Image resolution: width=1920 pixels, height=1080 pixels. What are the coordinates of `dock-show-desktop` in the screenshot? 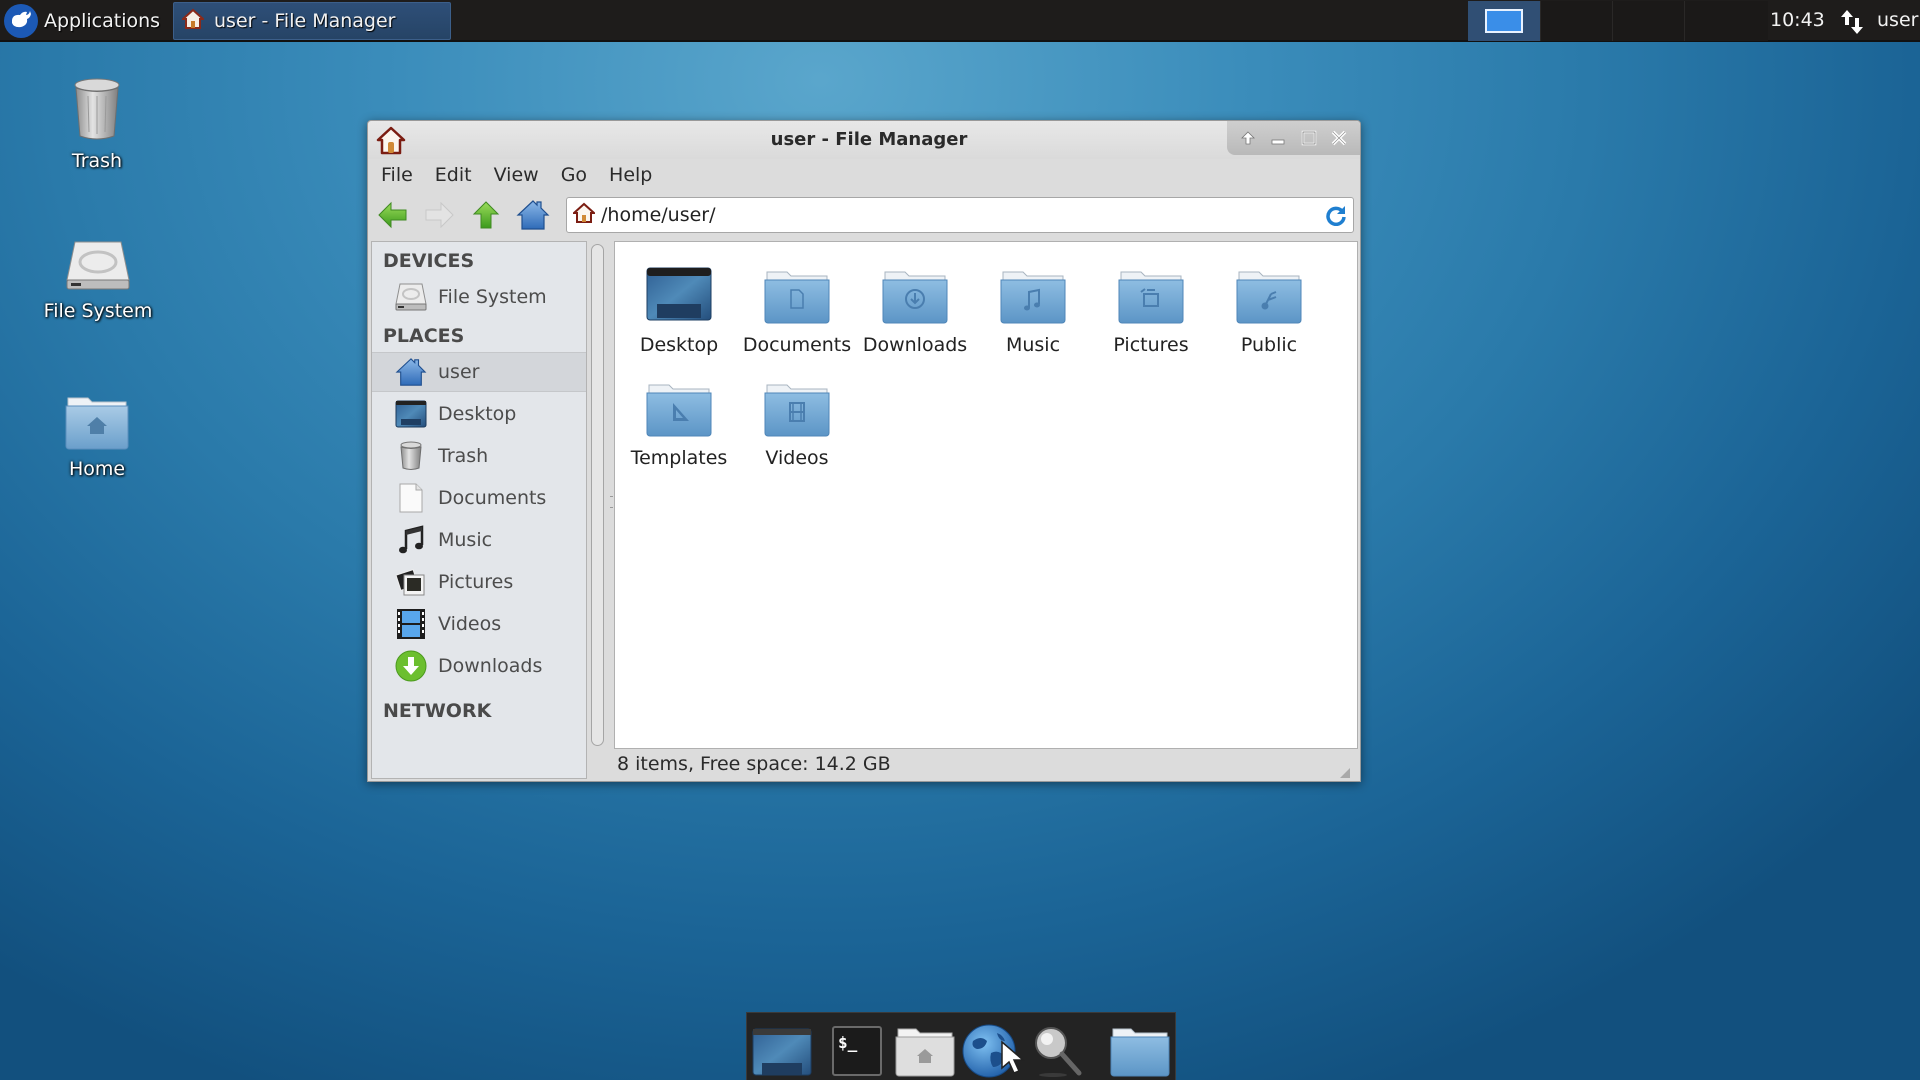 It's located at (782, 1051).